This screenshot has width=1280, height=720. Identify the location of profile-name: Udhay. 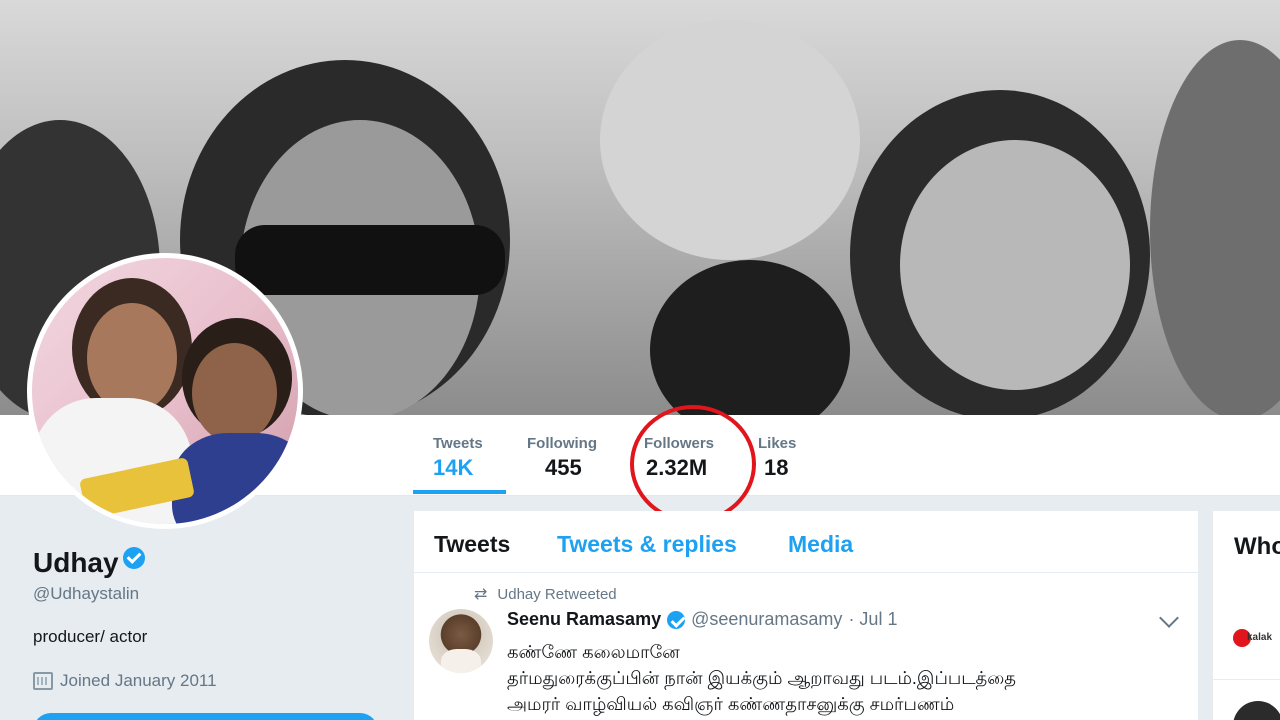
(89, 563).